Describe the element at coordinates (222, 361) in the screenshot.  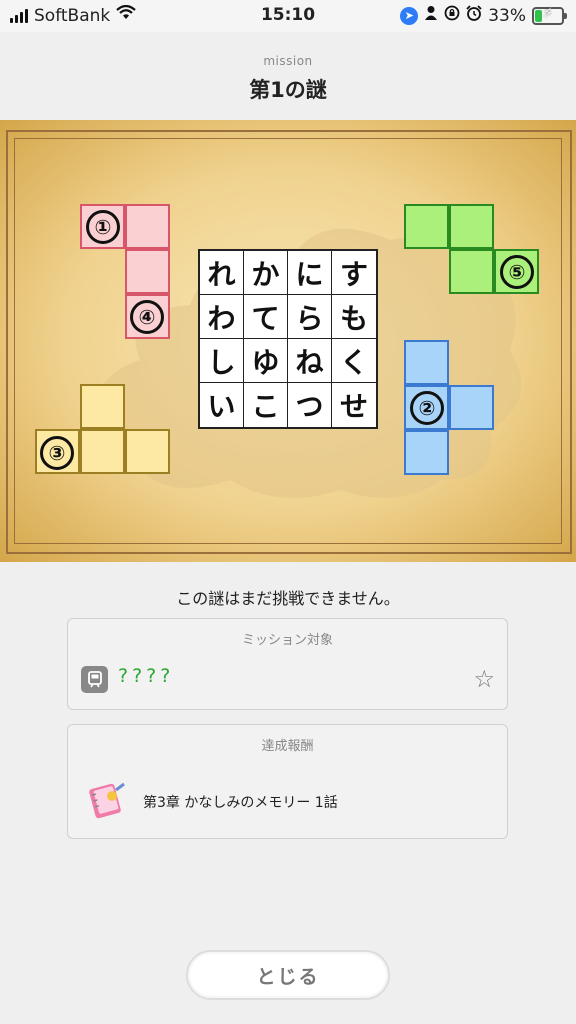
I see `grid-cell: し` at that location.